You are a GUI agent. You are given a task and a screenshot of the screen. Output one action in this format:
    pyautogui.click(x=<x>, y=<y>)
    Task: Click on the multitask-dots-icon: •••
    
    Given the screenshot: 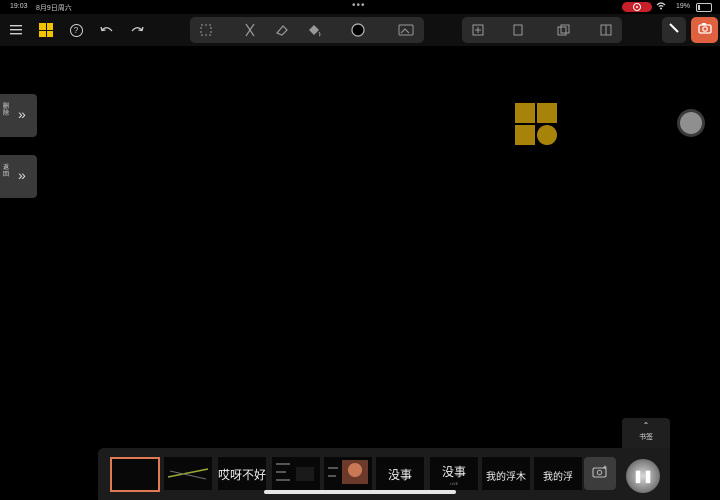 What is the action you would take?
    pyautogui.click(x=359, y=5)
    